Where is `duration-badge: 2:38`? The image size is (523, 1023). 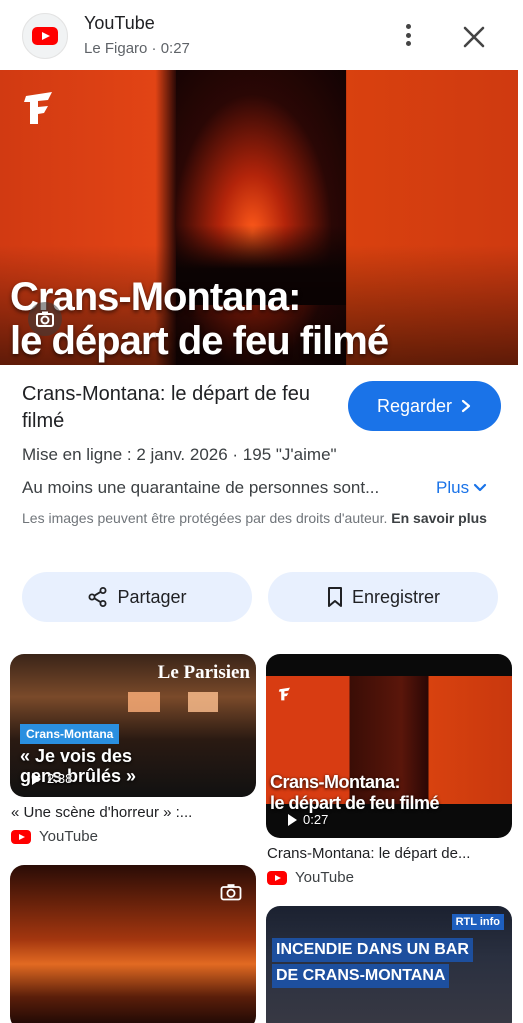
duration-badge: 2:38 is located at coordinates (52, 778).